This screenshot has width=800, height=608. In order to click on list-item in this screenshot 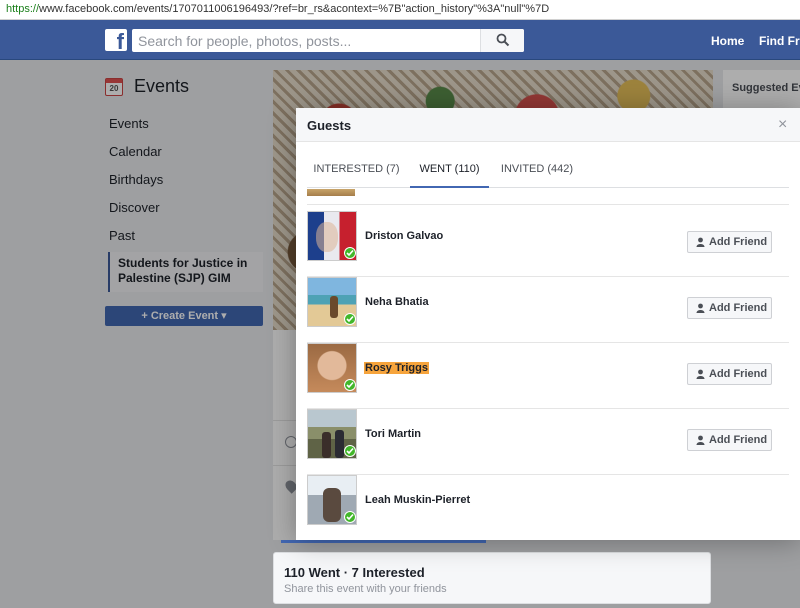, I will do `click(548, 197)`.